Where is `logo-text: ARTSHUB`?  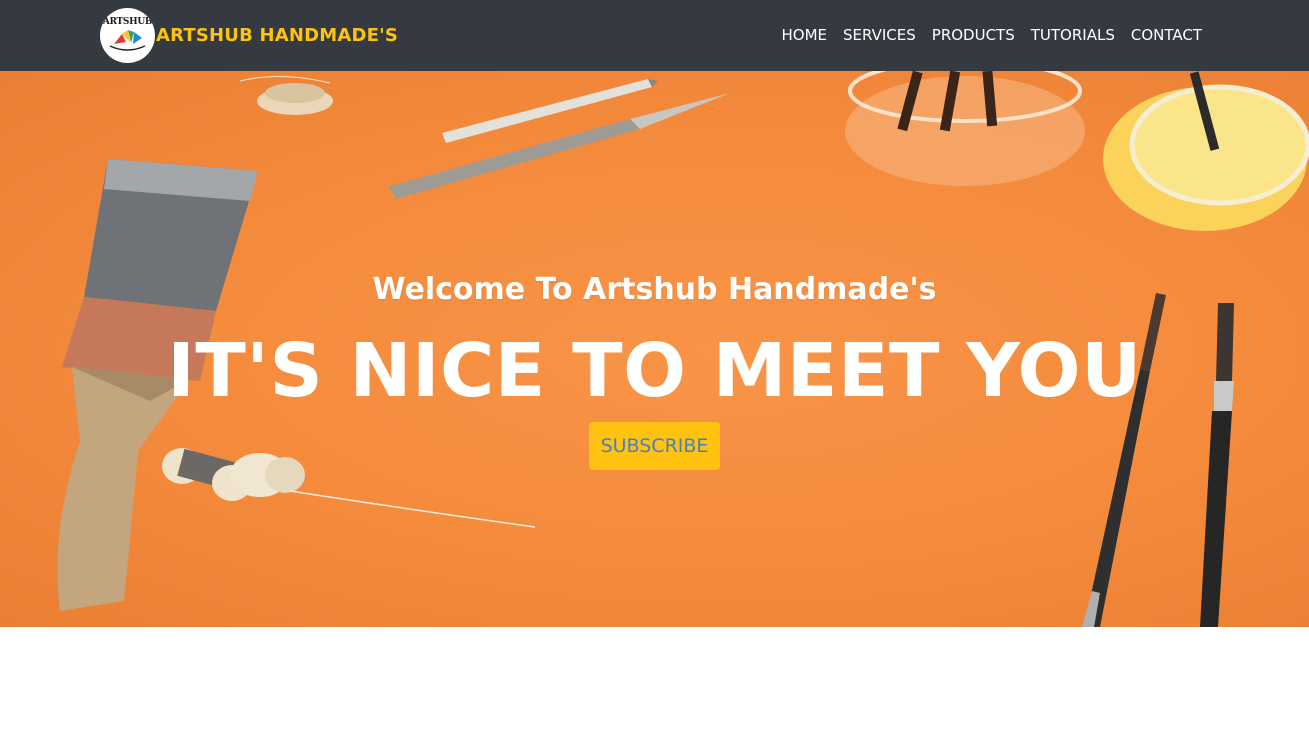
logo-text: ARTSHUB is located at coordinates (127, 22).